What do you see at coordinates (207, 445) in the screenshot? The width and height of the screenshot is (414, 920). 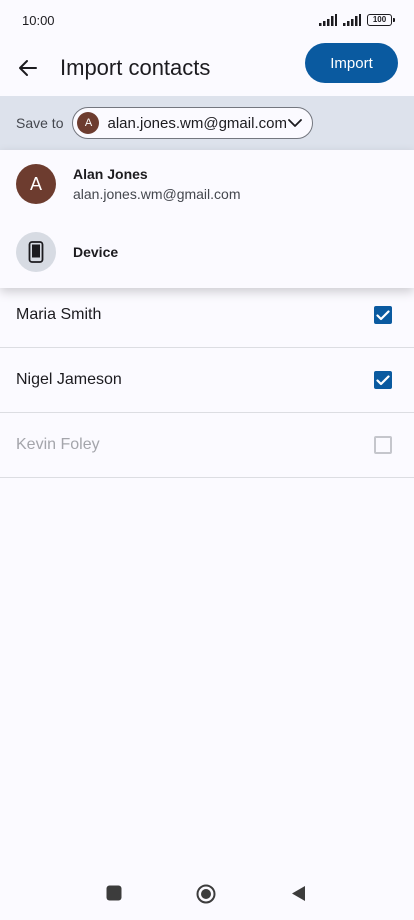 I see `contact-row-kevin-foley: Kevin Foley` at bounding box center [207, 445].